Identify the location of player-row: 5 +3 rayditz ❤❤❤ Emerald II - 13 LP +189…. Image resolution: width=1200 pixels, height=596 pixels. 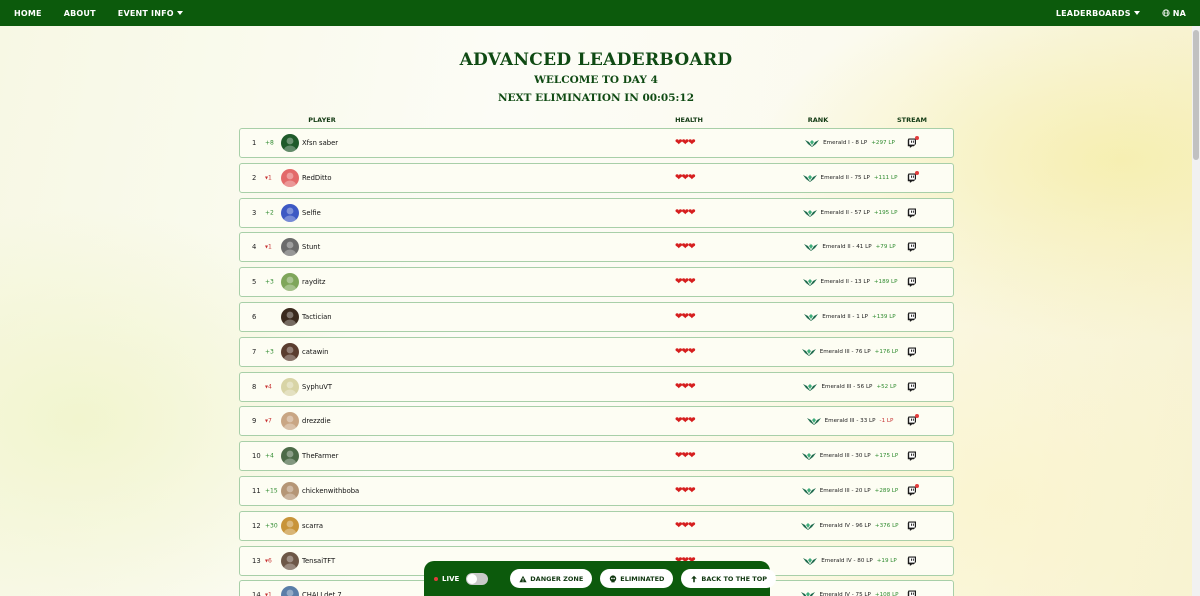
(596, 282).